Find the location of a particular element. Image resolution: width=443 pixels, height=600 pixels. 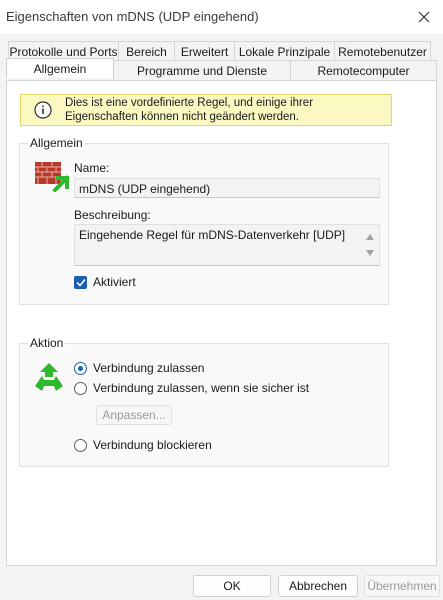

action-legend: Aktion is located at coordinates (47, 343).